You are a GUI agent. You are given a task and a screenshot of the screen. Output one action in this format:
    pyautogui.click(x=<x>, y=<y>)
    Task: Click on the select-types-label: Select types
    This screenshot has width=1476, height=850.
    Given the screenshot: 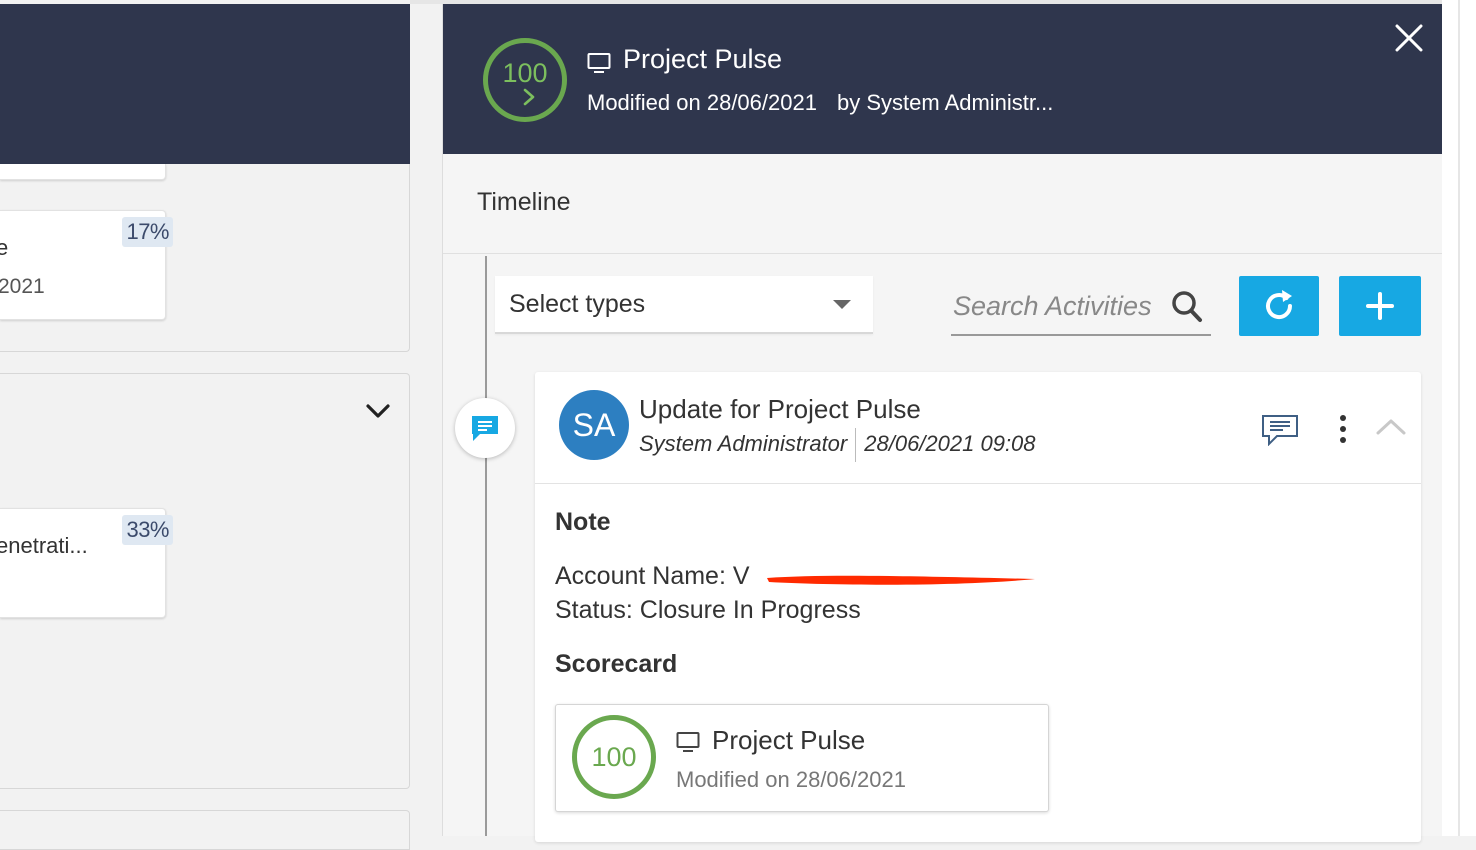 What is the action you would take?
    pyautogui.click(x=577, y=304)
    